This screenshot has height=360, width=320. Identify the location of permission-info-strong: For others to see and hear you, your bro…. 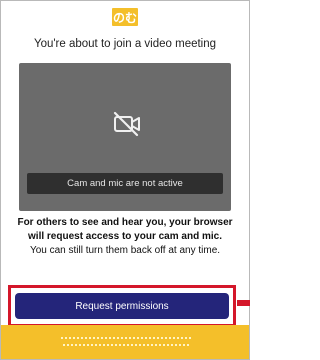
(125, 229).